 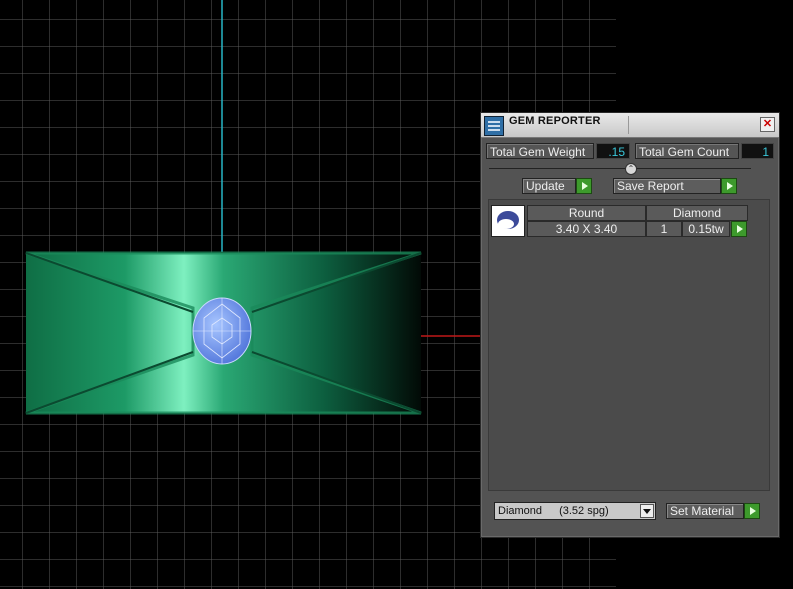 What do you see at coordinates (687, 151) in the screenshot?
I see `total-gem-count-label: Total Gem Count` at bounding box center [687, 151].